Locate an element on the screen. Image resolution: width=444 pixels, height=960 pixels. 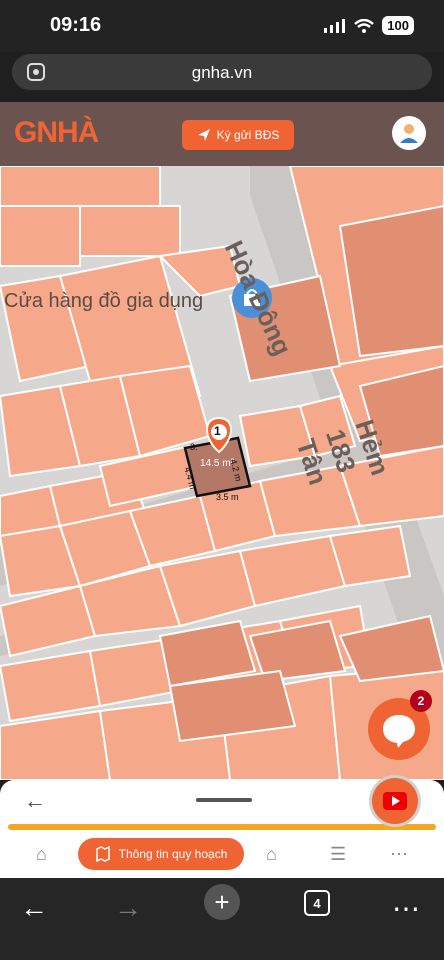
chat-badge: 2 is located at coordinates (421, 701).